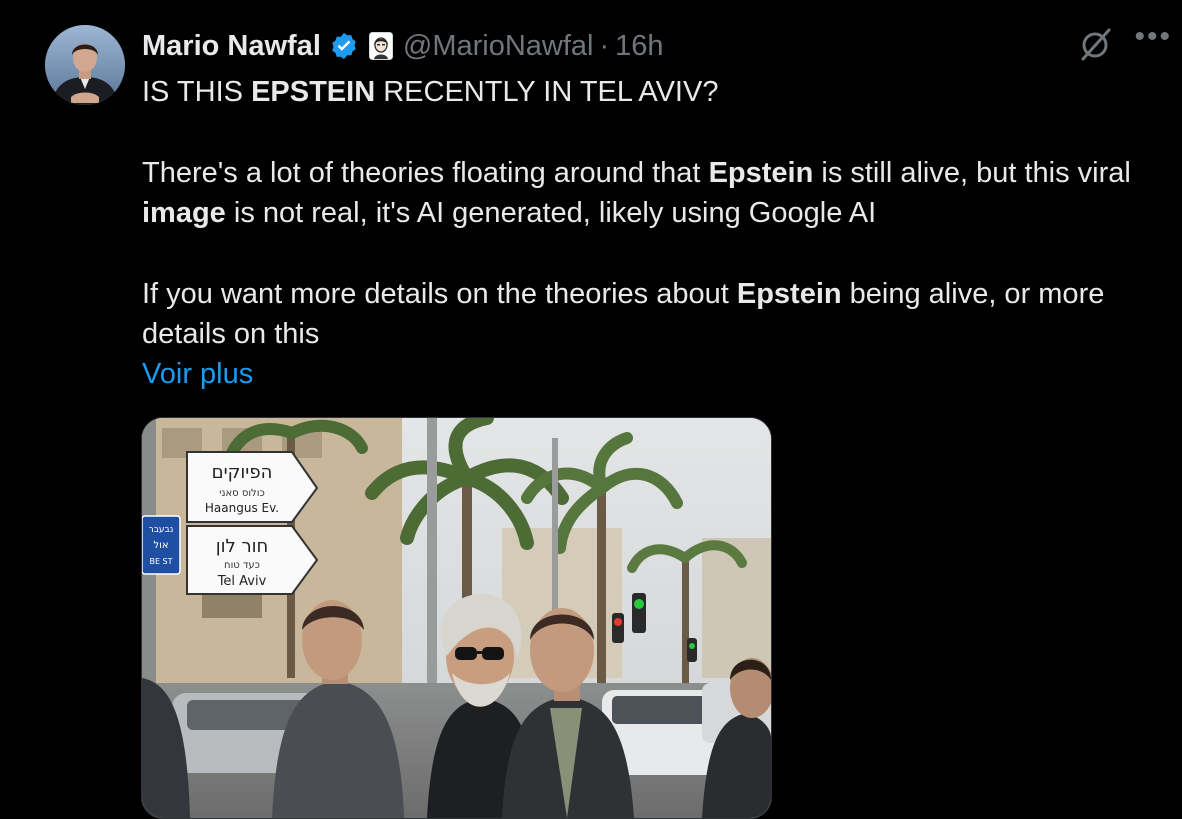 The width and height of the screenshot is (1182, 819). Describe the element at coordinates (639, 46) in the screenshot. I see `tweet-timestamp: 16h` at that location.